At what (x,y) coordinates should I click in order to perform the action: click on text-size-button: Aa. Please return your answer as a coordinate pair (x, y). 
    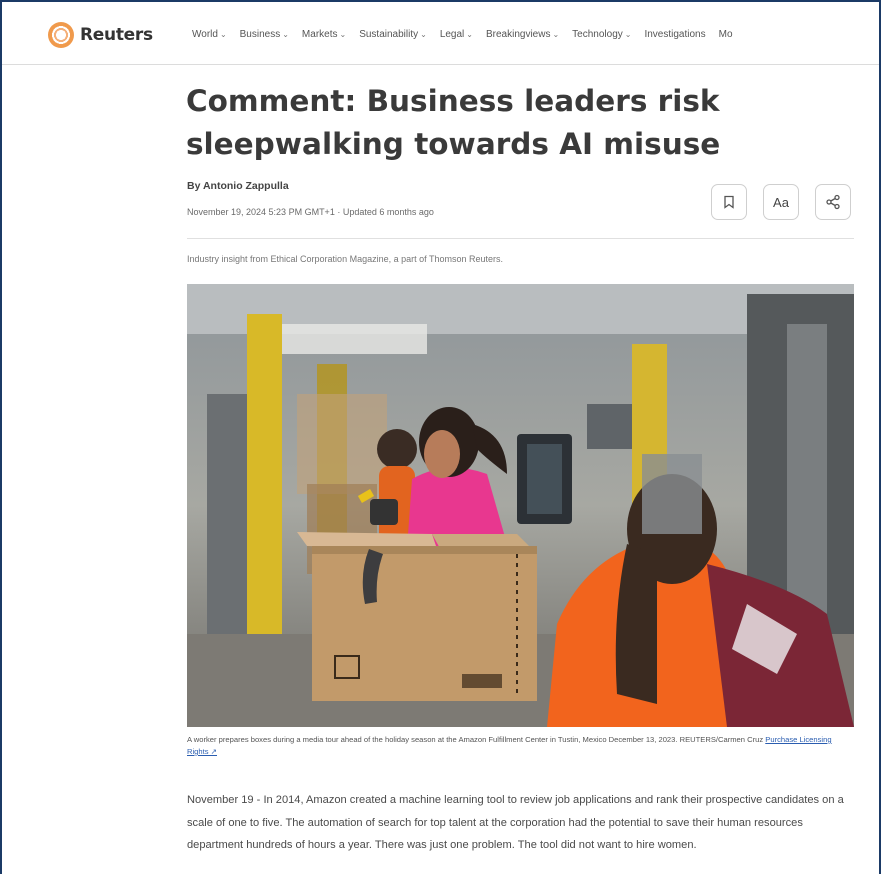
    Looking at the image, I should click on (781, 202).